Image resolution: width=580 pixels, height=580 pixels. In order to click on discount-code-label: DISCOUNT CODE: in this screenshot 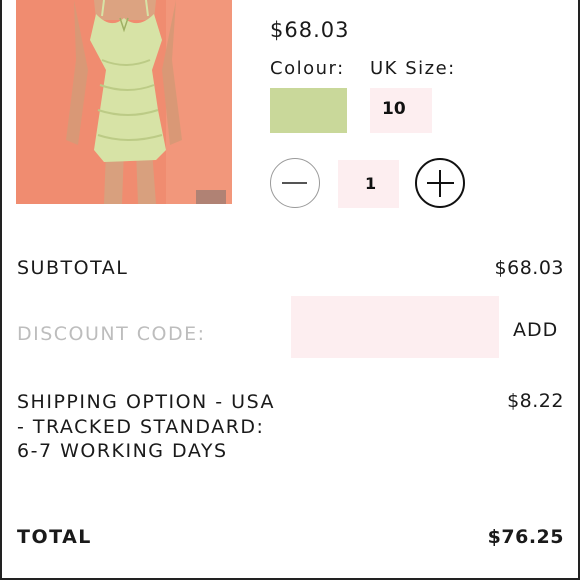, I will do `click(111, 334)`.